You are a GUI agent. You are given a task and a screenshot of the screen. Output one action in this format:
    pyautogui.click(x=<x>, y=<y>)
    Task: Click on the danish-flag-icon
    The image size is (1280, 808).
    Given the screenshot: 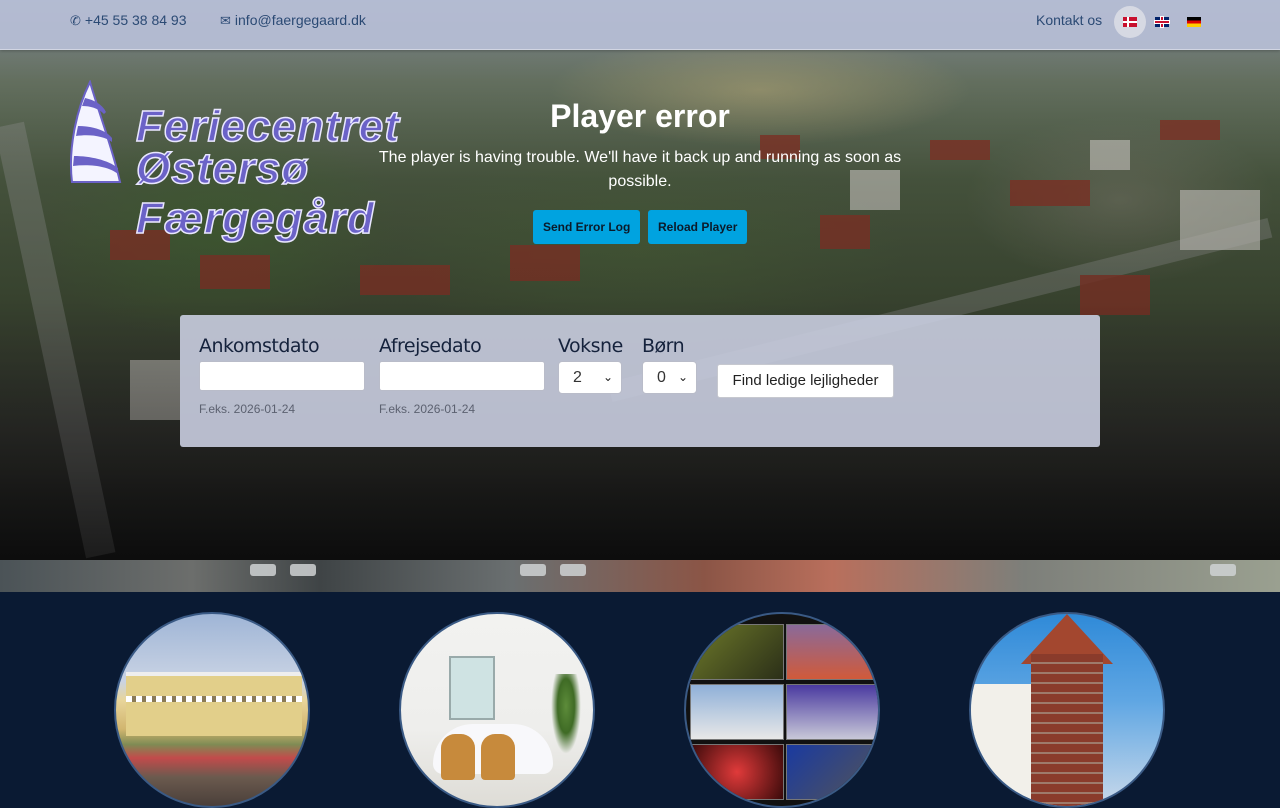 What is the action you would take?
    pyautogui.click(x=1130, y=22)
    